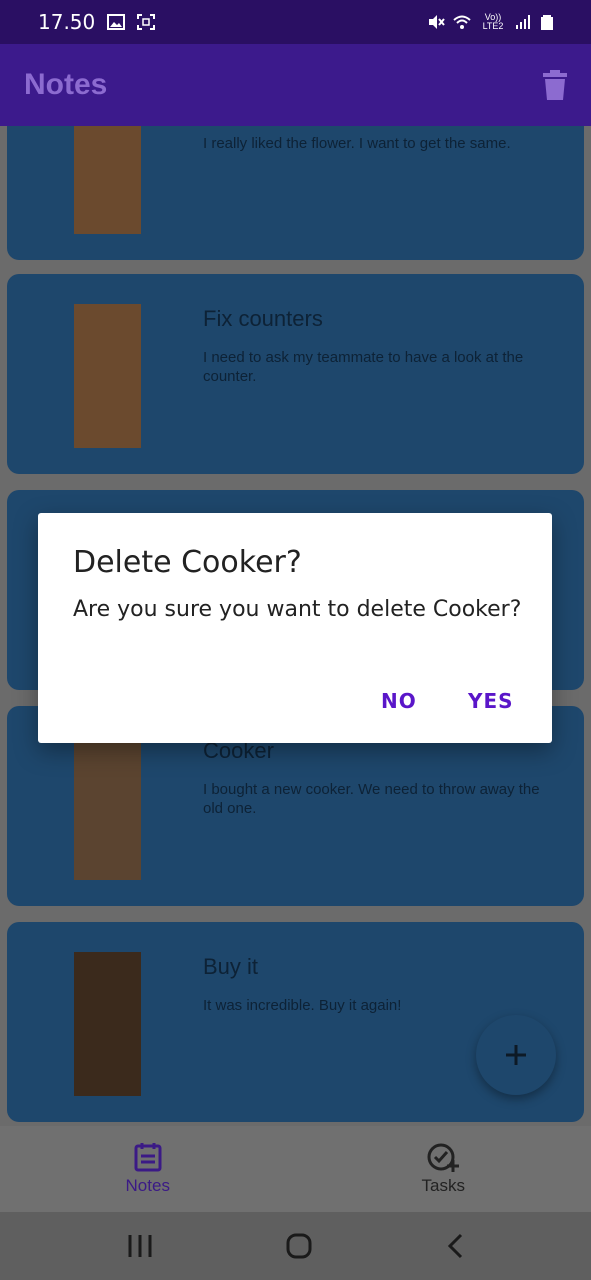  I want to click on screenshot-icon, so click(146, 22).